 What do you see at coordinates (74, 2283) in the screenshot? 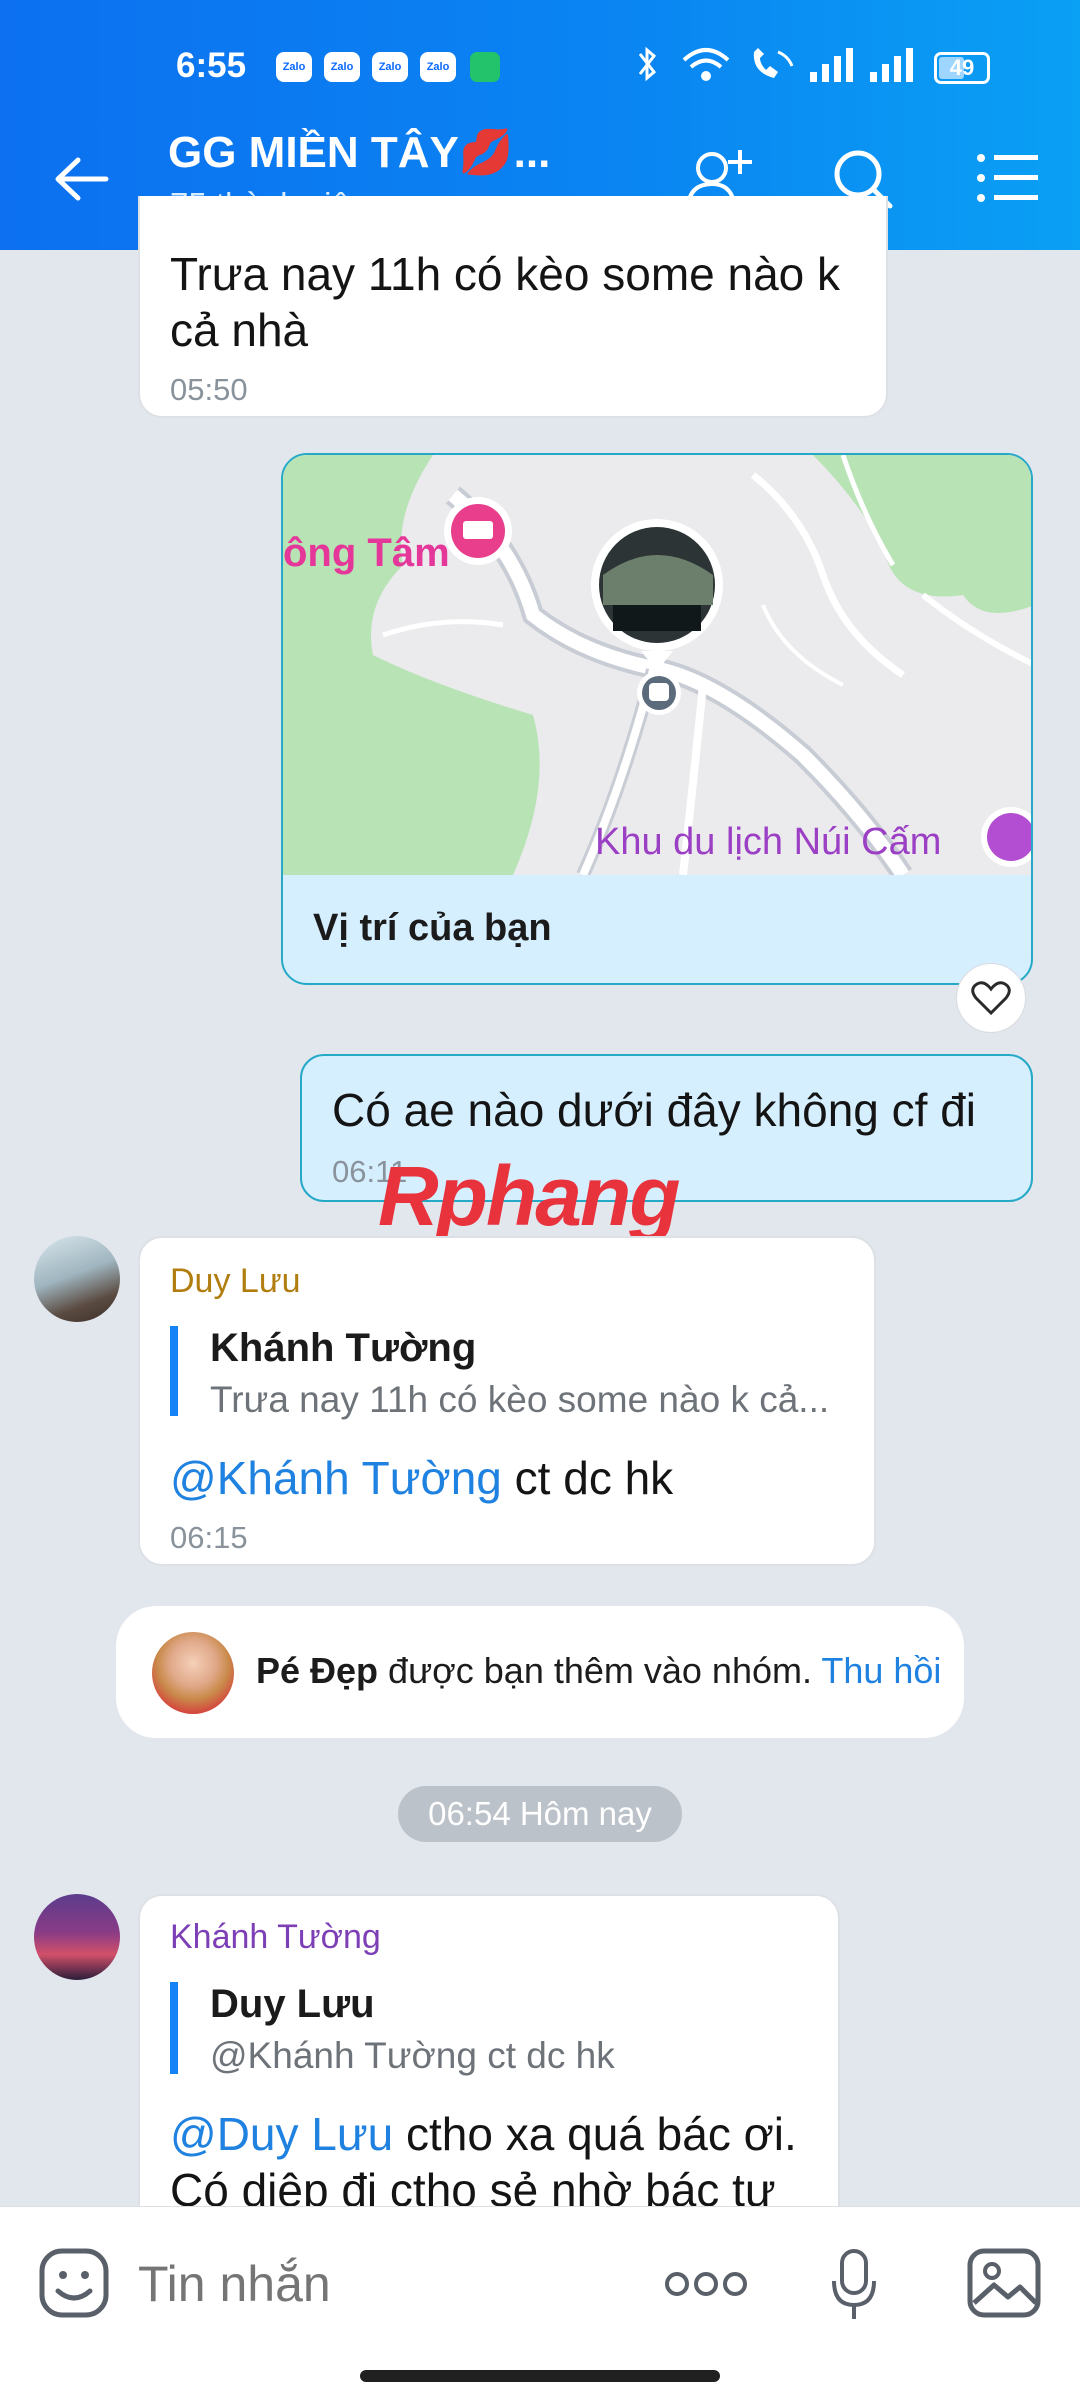
I see `emoji-icon` at bounding box center [74, 2283].